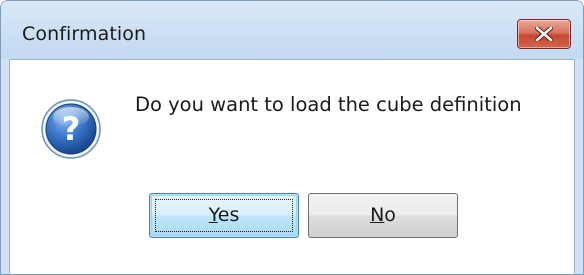 The height and width of the screenshot is (275, 584). Describe the element at coordinates (213, 215) in the screenshot. I see `yes-mnemonic: Y` at that location.